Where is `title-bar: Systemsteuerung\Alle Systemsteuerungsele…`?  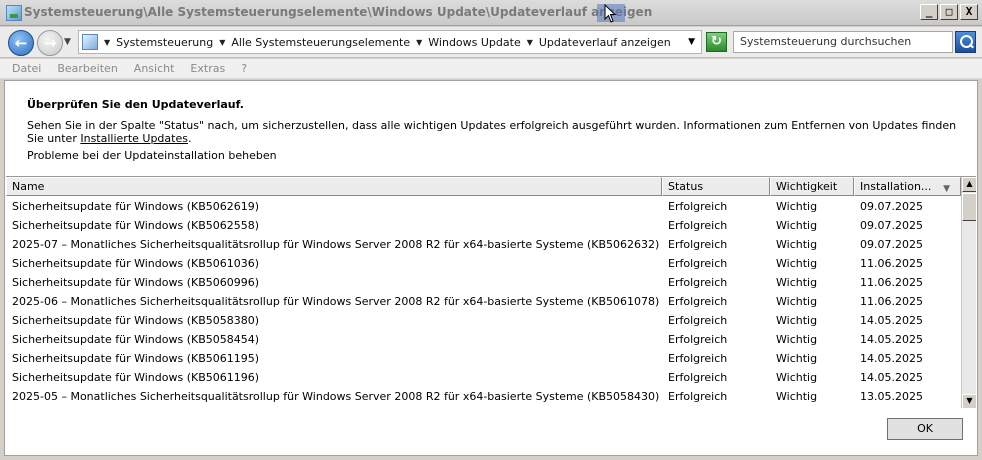
title-bar: Systemsteuerung\Alle Systemsteuerungsele… is located at coordinates (491, 13).